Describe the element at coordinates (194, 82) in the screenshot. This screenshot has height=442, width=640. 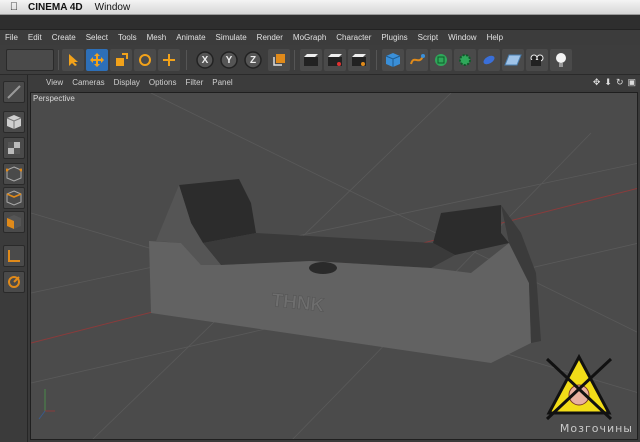
I see `viewport-menu-filter: Filter` at that location.